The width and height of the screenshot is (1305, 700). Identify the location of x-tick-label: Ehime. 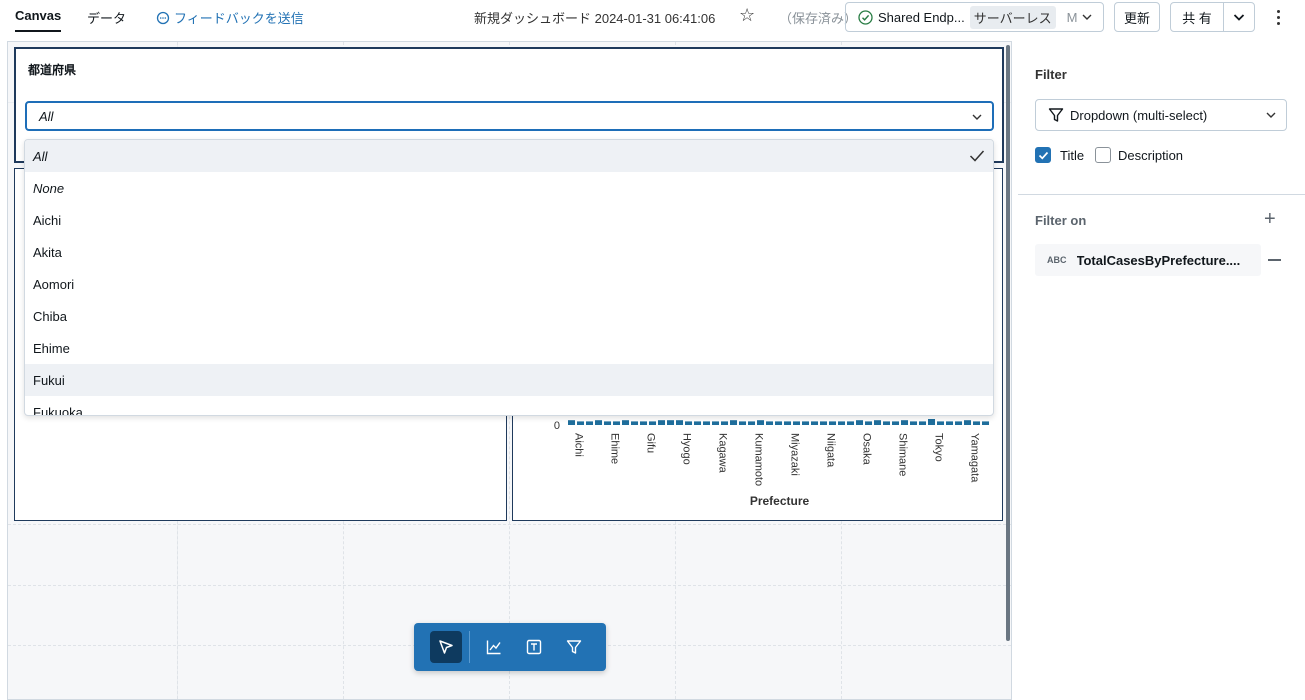
(615, 448).